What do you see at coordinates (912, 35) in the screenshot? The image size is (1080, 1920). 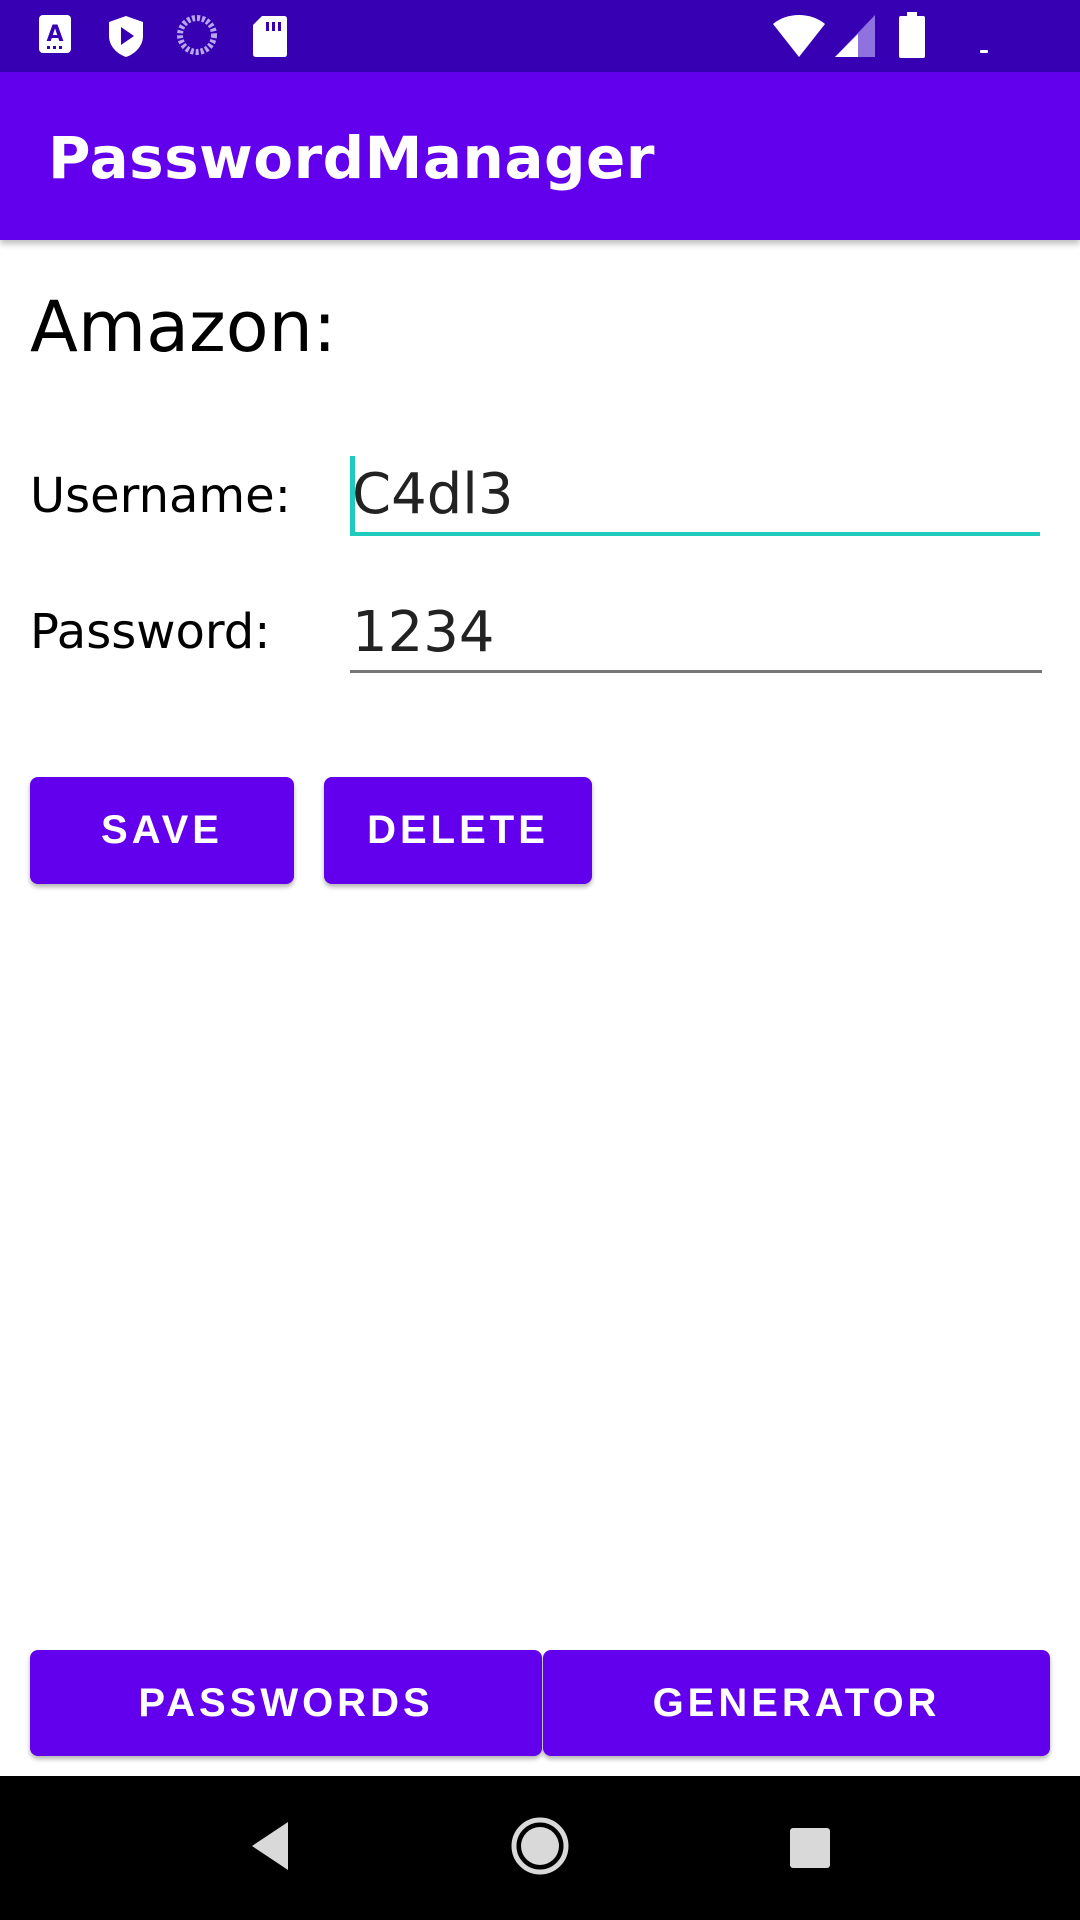 I see `battery-icon` at bounding box center [912, 35].